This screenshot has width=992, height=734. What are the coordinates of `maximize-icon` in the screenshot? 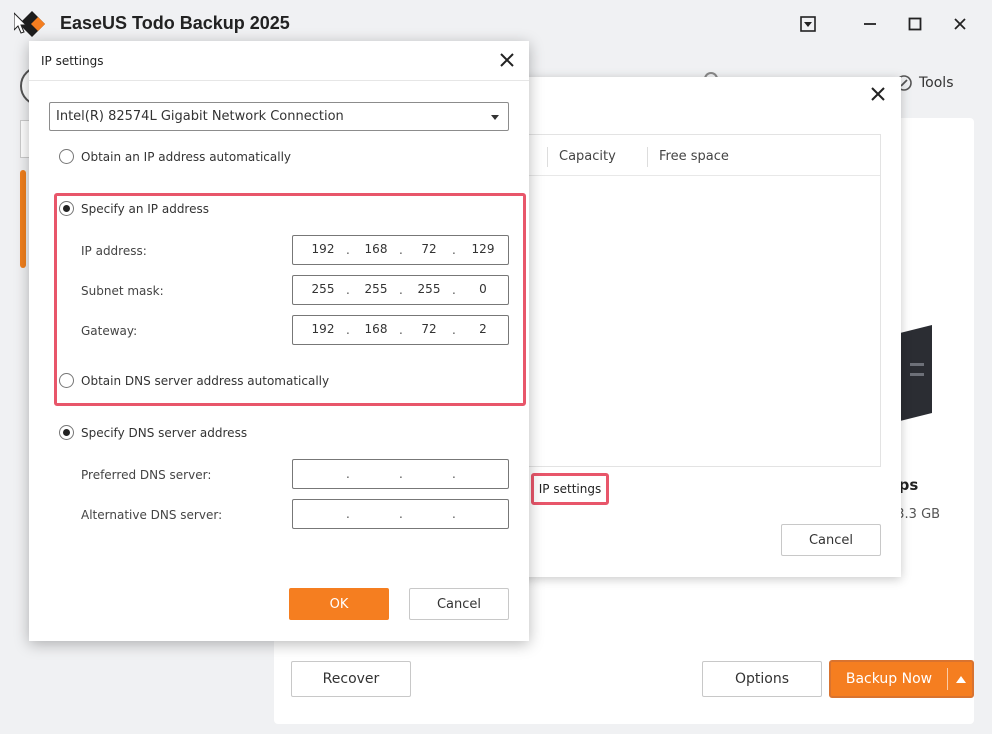 It's located at (915, 24).